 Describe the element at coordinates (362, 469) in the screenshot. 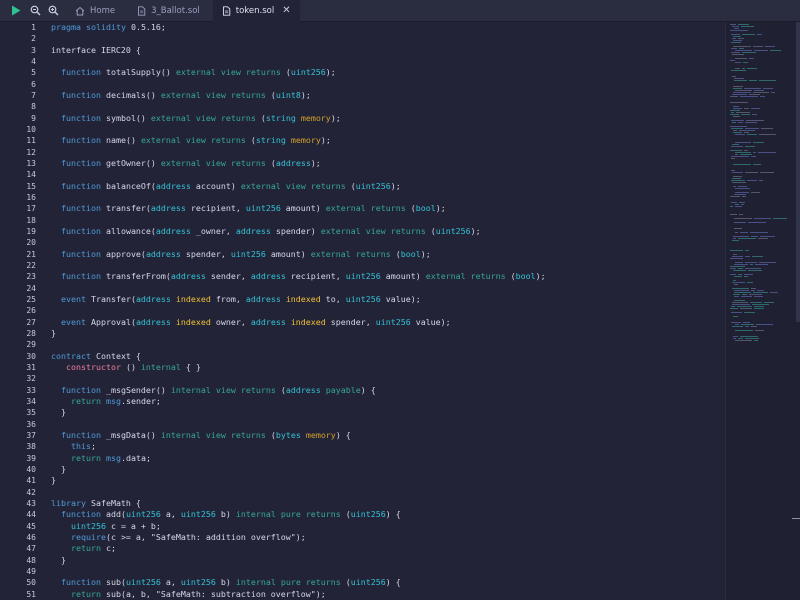

I see `code-line: 40 }` at that location.